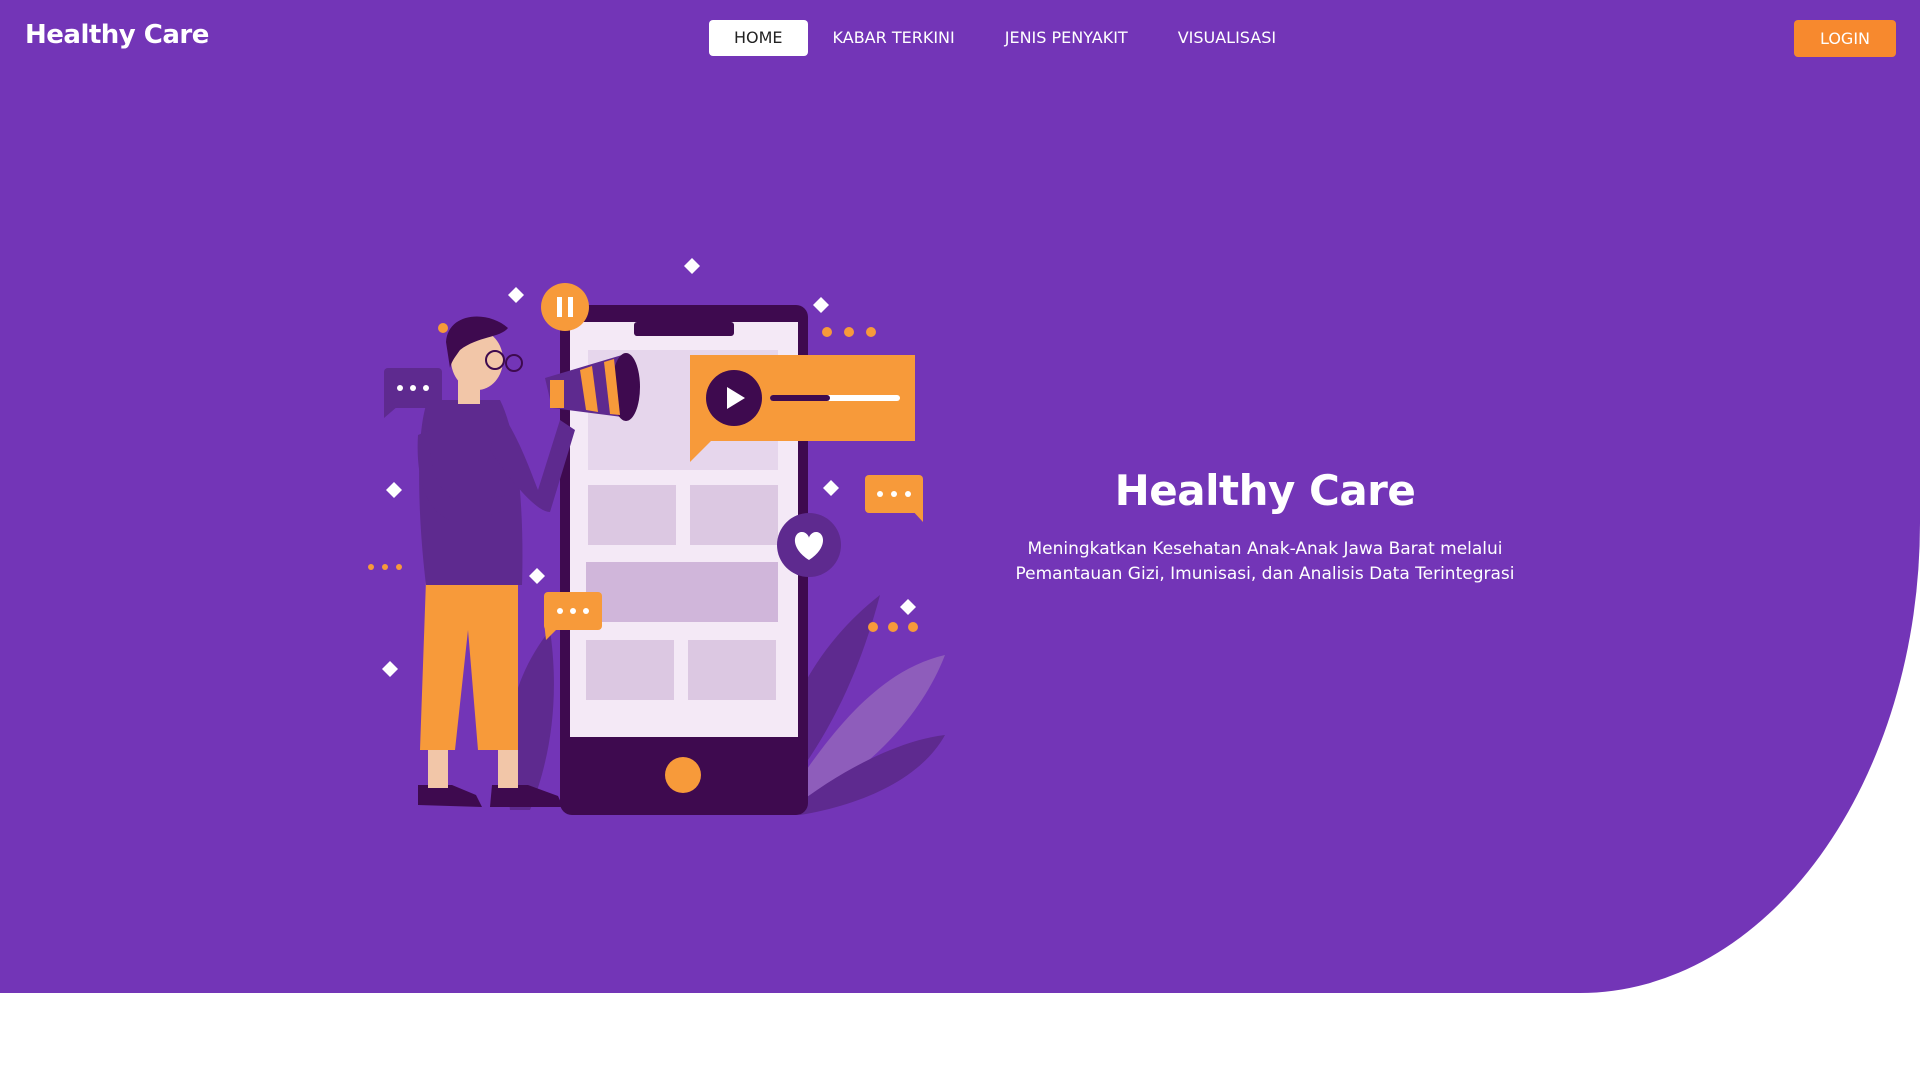 This screenshot has height=1080, width=1920. I want to click on heart-icon, so click(809, 545).